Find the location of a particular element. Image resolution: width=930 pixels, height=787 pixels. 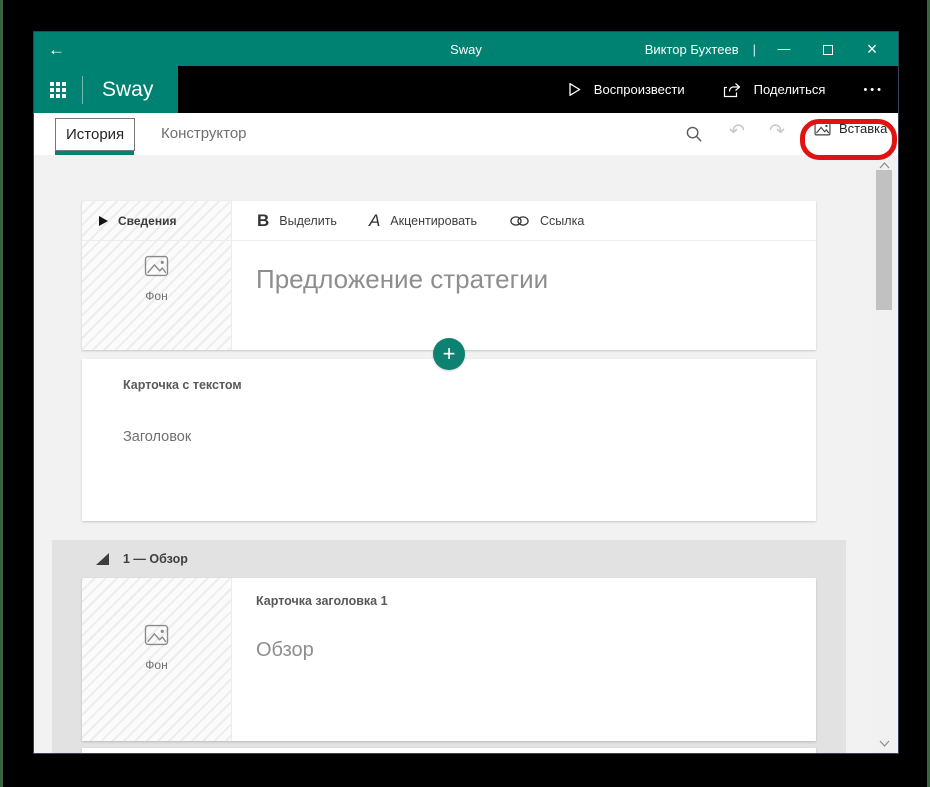

background-dropzone: Фон is located at coordinates (156, 279).